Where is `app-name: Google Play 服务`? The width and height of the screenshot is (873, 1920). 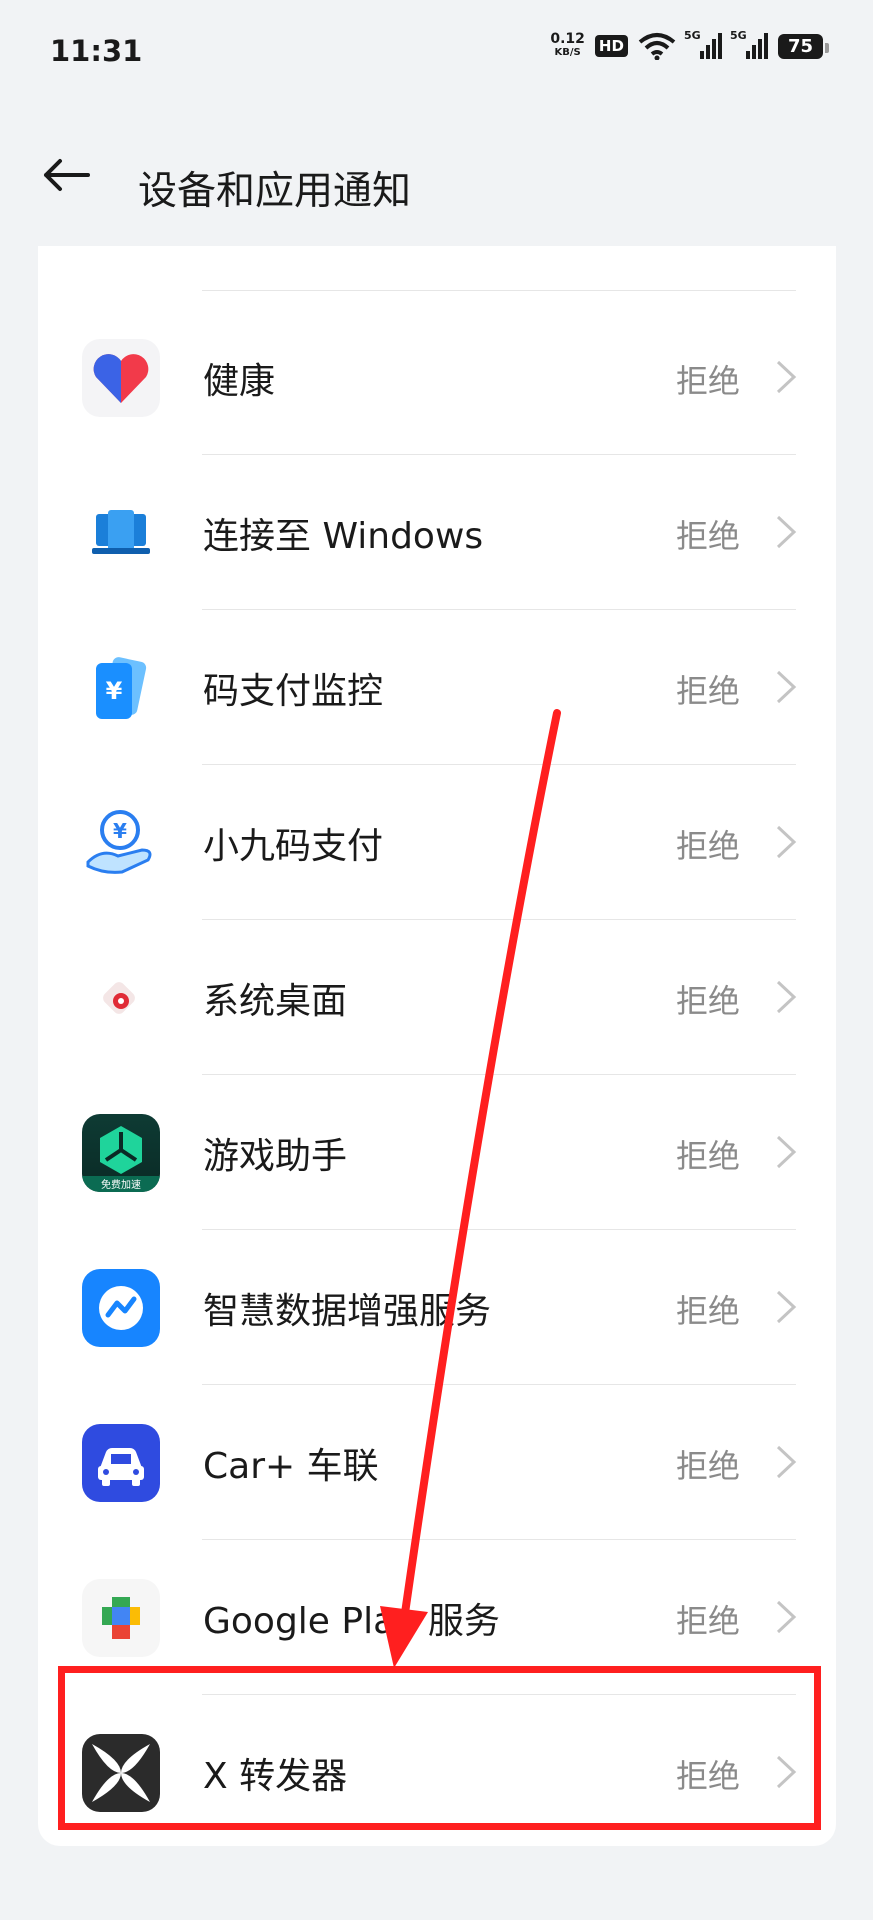
app-name: Google Play 服务 is located at coordinates (351, 1621).